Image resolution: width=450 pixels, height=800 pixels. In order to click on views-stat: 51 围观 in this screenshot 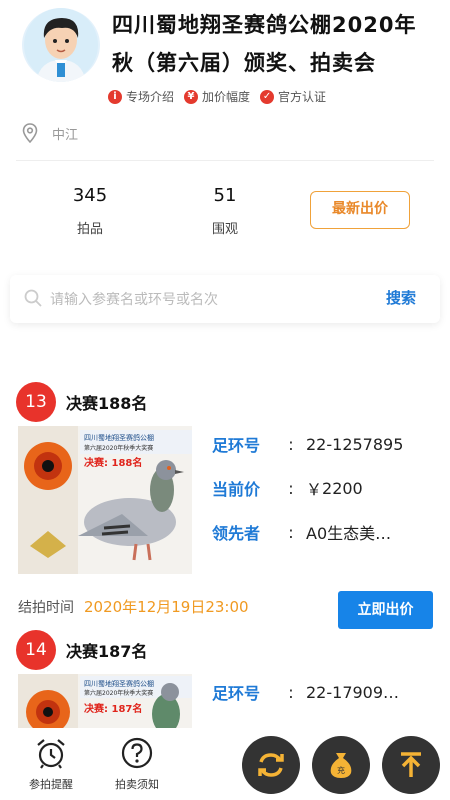, I will do `click(225, 211)`.